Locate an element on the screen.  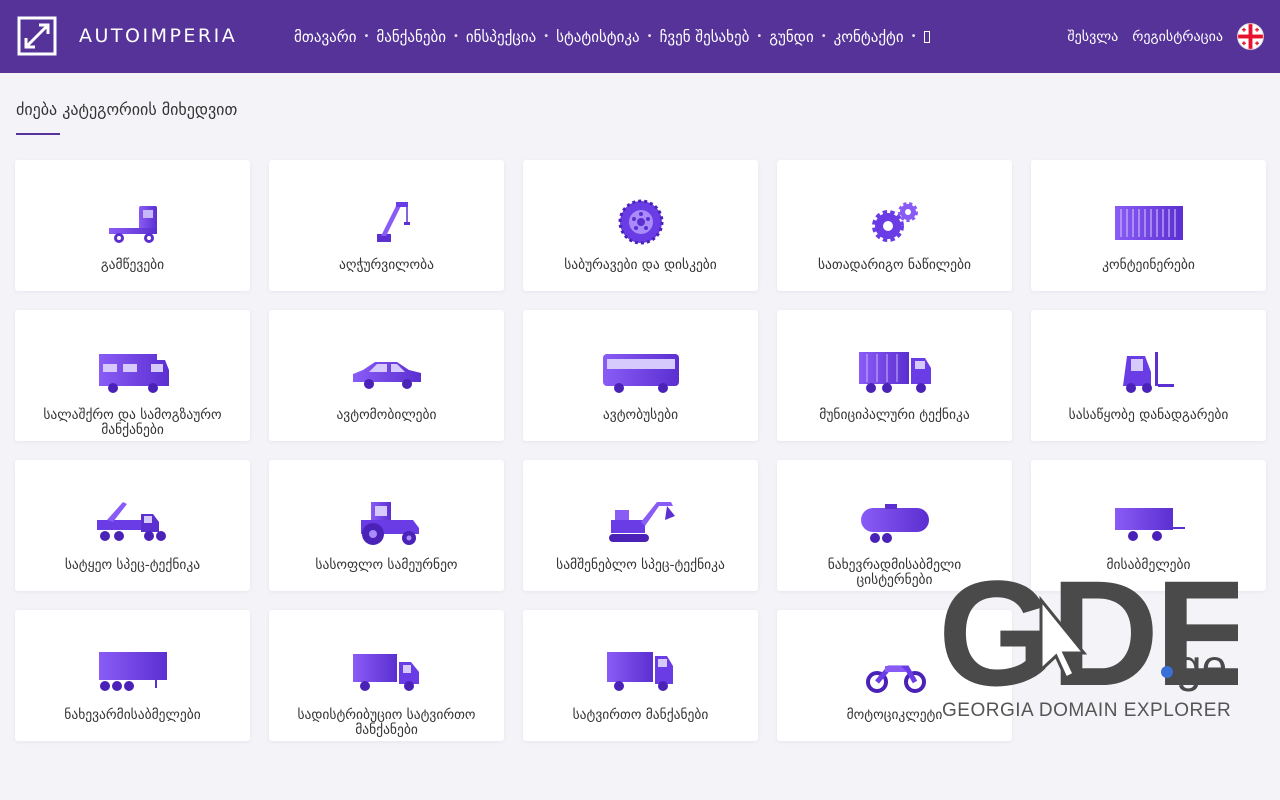
category-card-distribution-trucks: სადისტრიბუციო სატვირთო მანქანები is located at coordinates (386, 675).